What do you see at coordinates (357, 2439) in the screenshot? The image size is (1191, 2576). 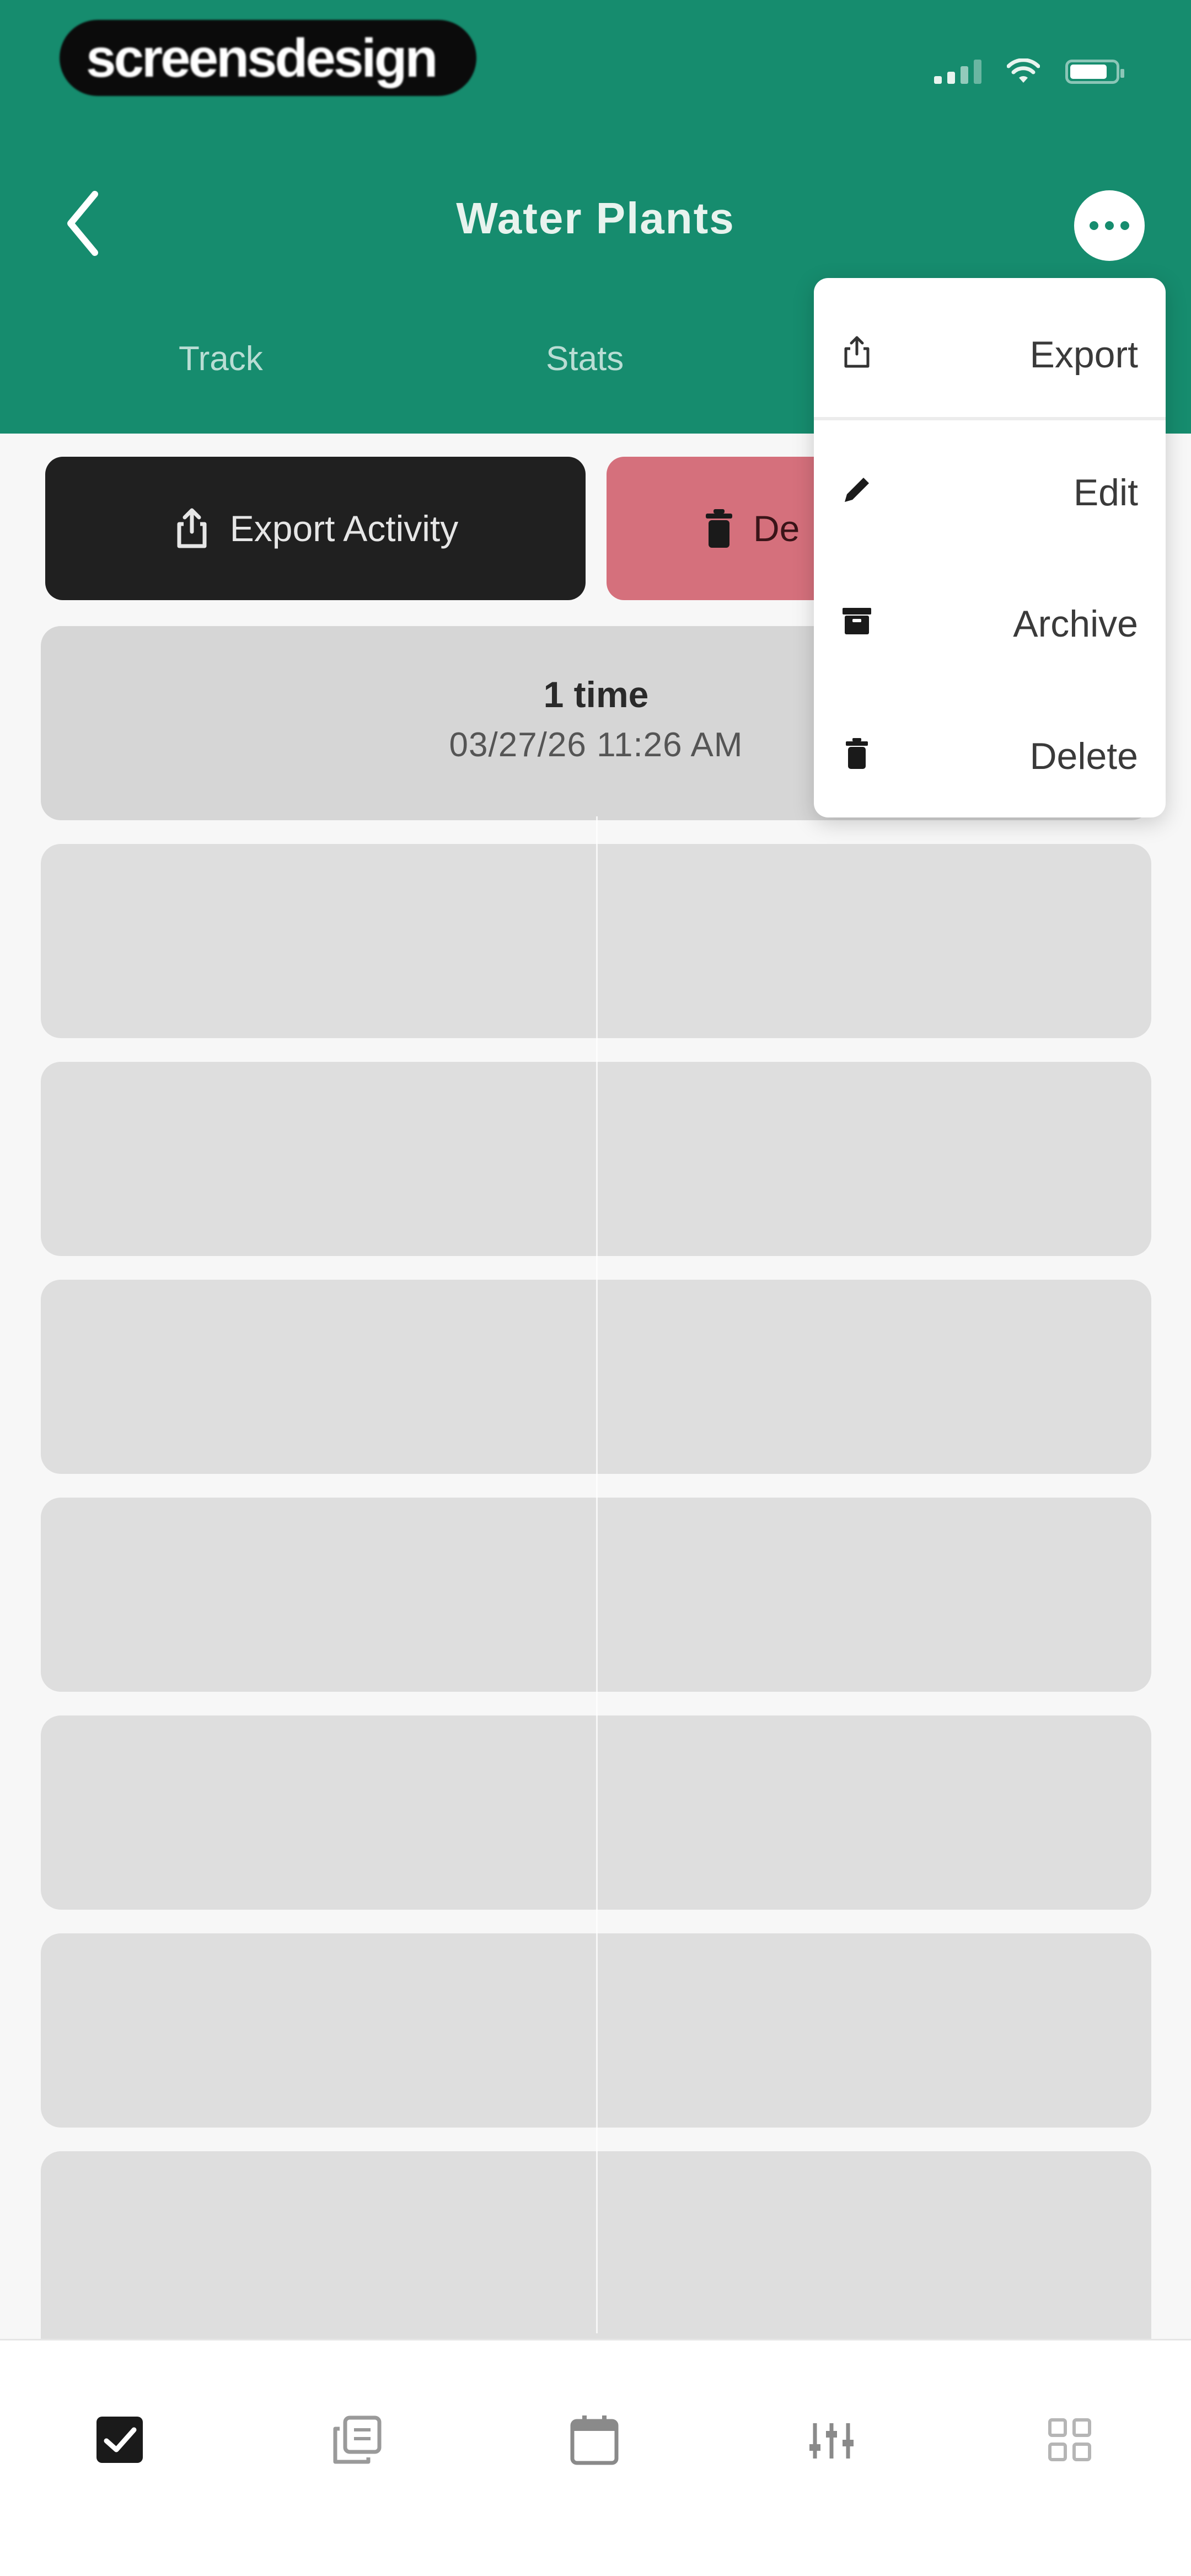 I see `copy-icon` at bounding box center [357, 2439].